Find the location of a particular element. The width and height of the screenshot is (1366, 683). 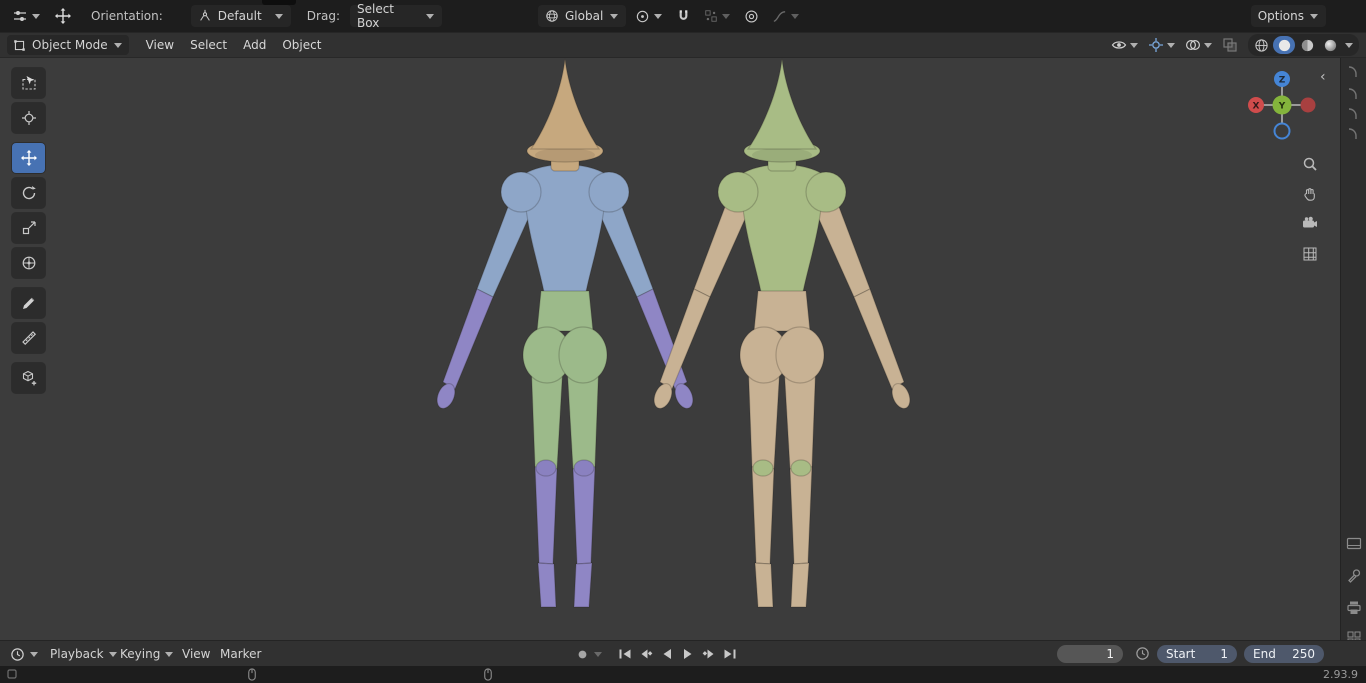

tool-measure is located at coordinates (28, 338).